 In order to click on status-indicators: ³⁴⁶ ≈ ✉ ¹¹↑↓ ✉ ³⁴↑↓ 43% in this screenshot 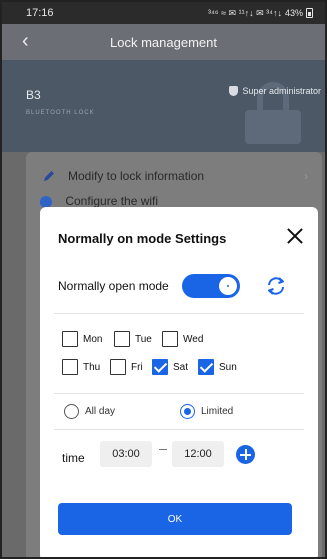, I will do `click(260, 13)`.